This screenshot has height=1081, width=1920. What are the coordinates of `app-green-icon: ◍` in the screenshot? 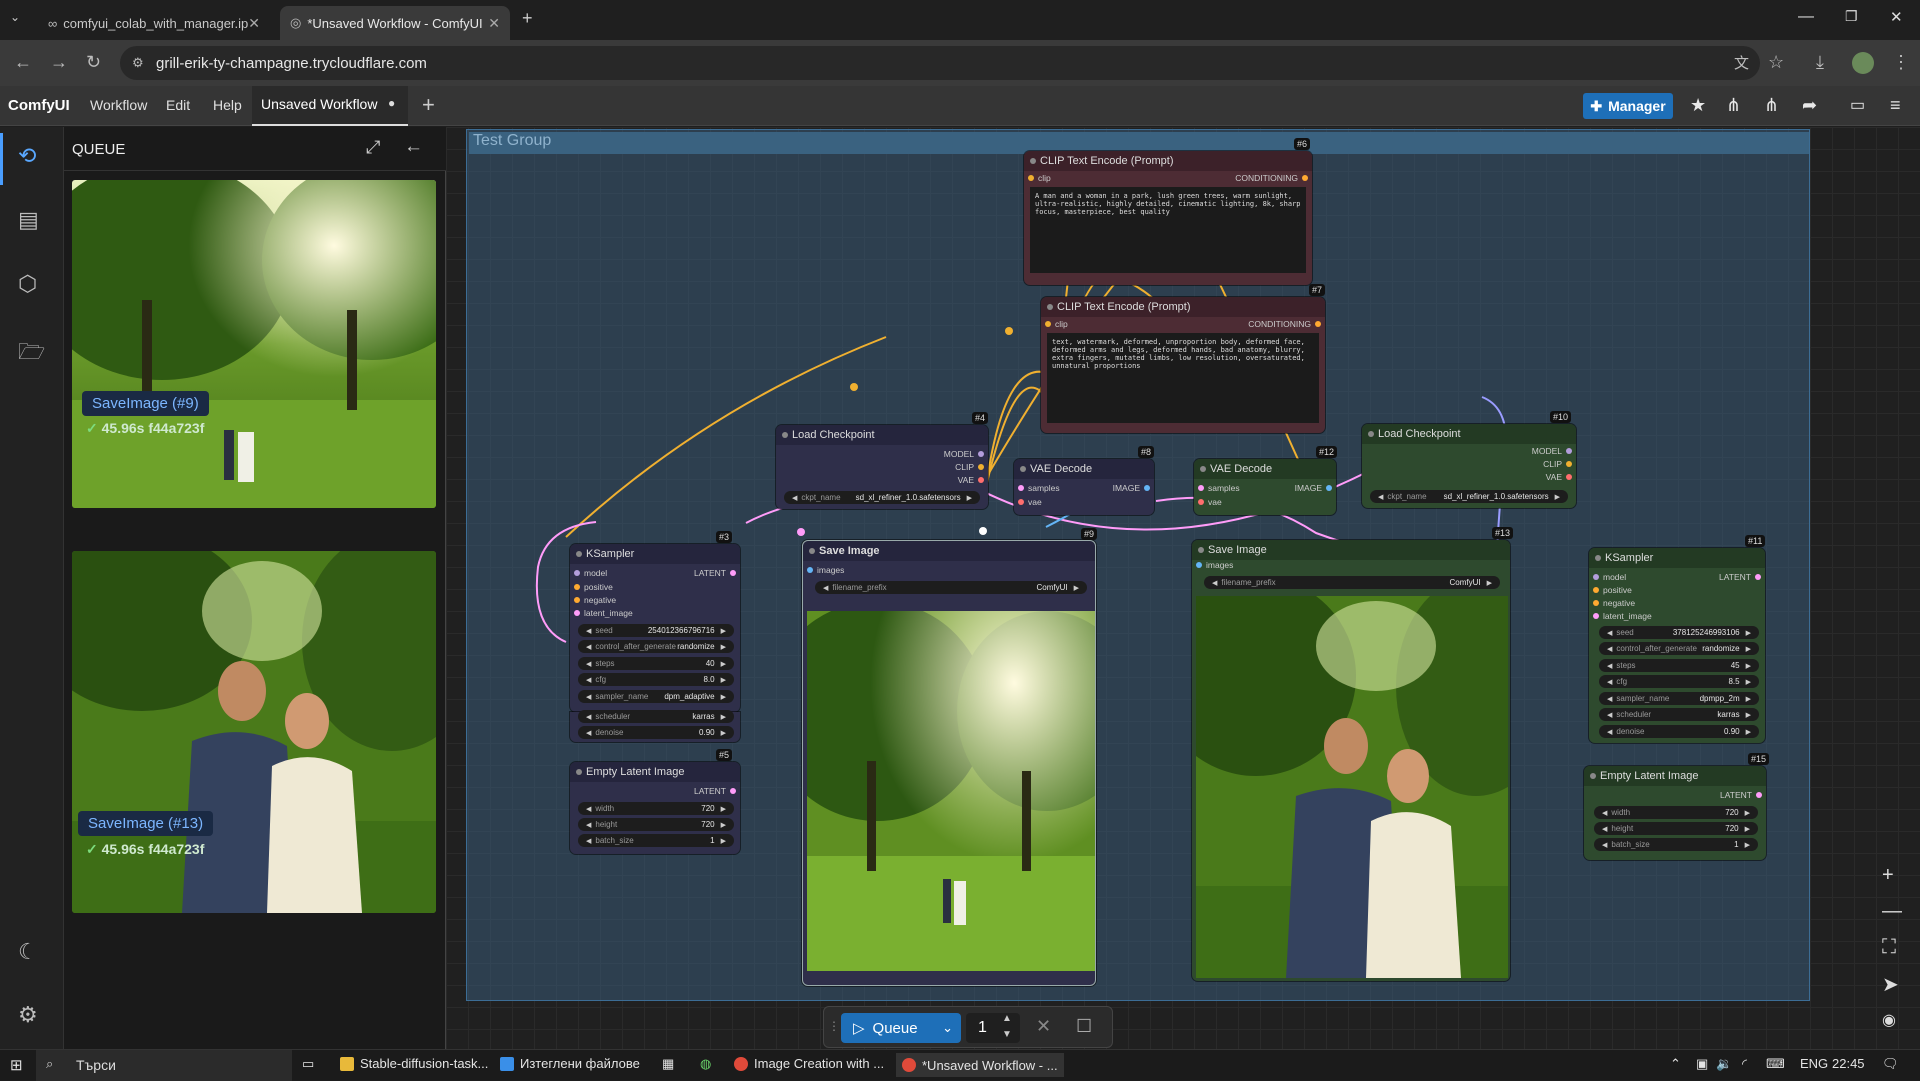 It's located at (705, 1064).